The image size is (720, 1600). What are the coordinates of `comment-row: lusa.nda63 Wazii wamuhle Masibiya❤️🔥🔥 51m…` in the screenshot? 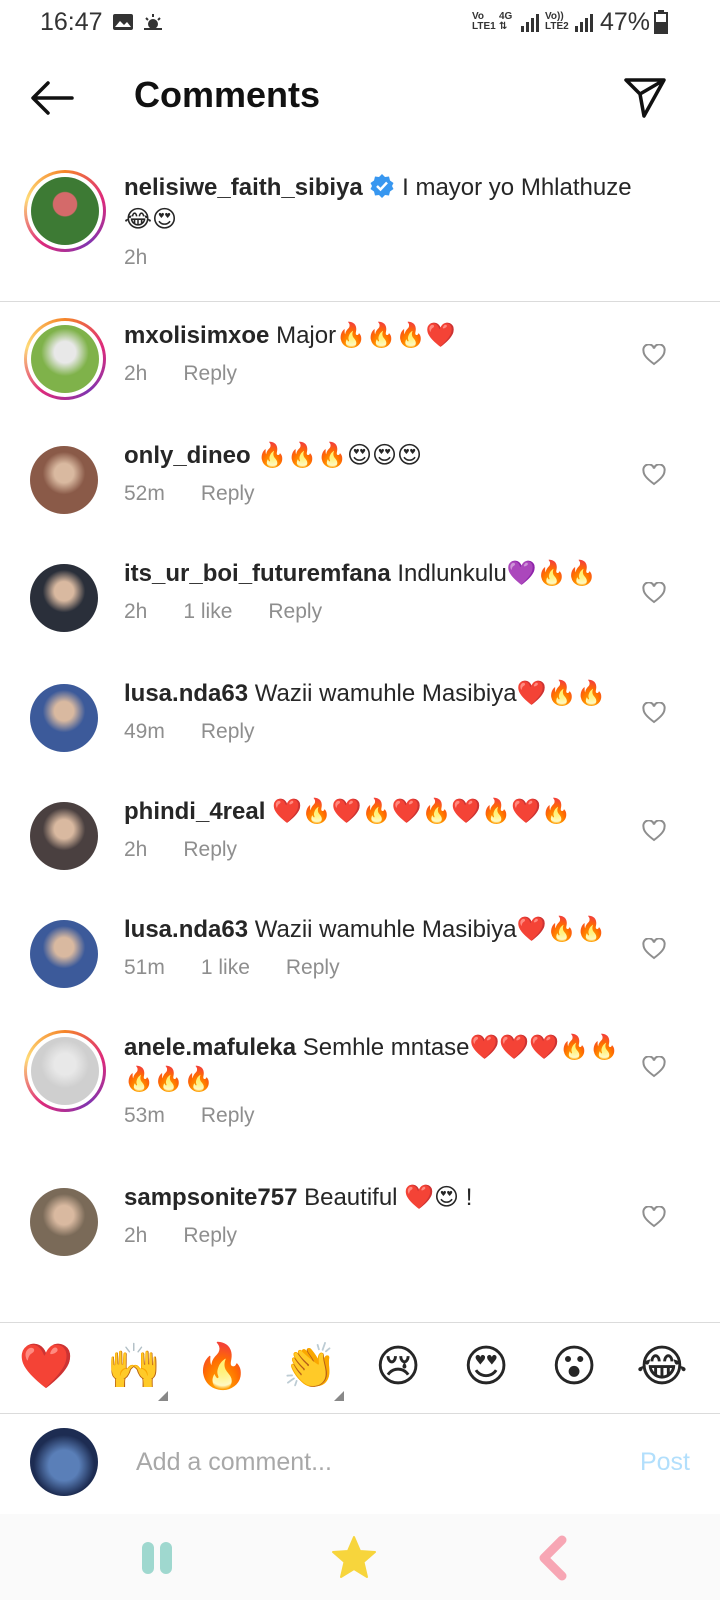 It's located at (360, 967).